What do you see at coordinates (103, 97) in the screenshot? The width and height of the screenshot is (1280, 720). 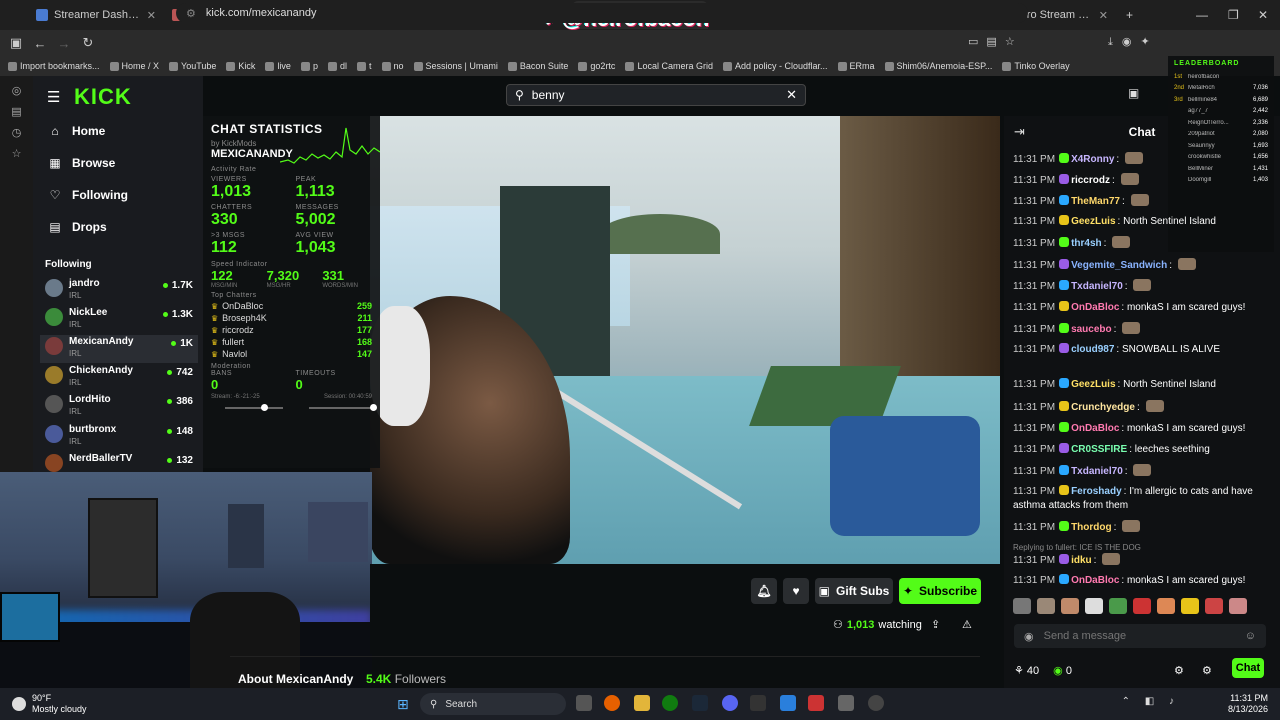 I see `kick-logo: KICK` at bounding box center [103, 97].